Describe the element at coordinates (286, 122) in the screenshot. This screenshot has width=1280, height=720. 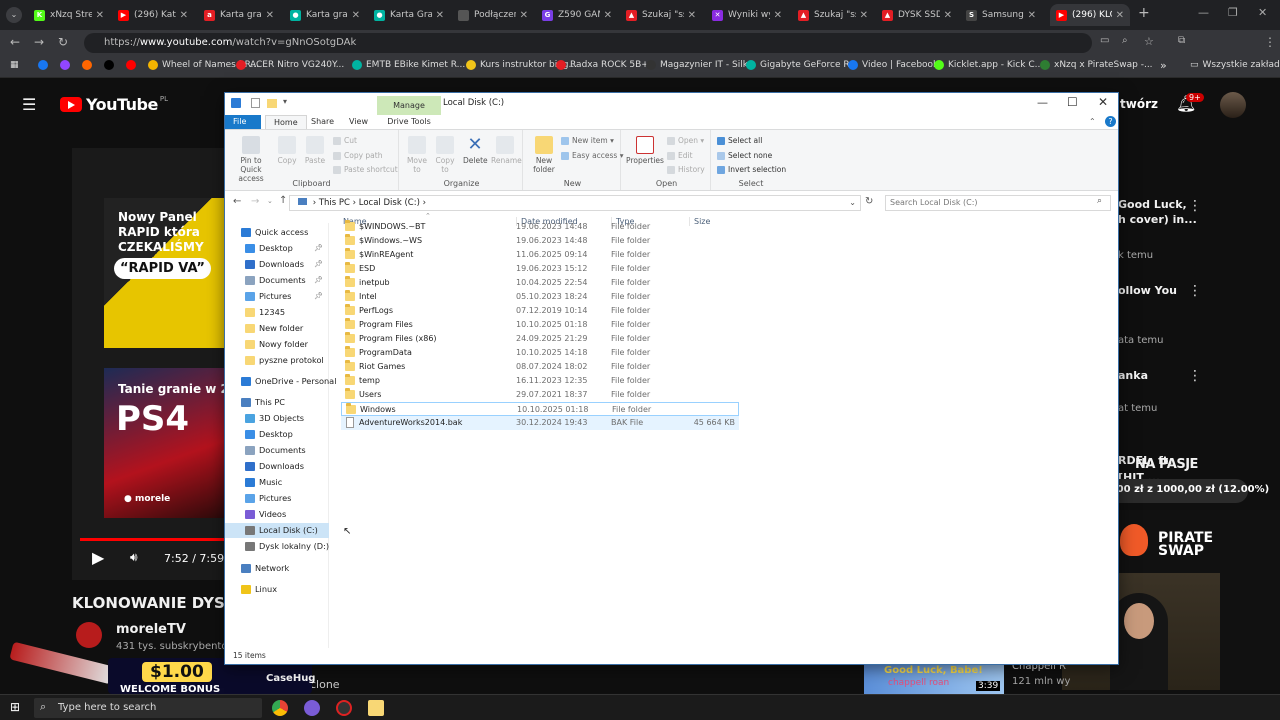
I see `ribbon-tab-home: Home` at that location.